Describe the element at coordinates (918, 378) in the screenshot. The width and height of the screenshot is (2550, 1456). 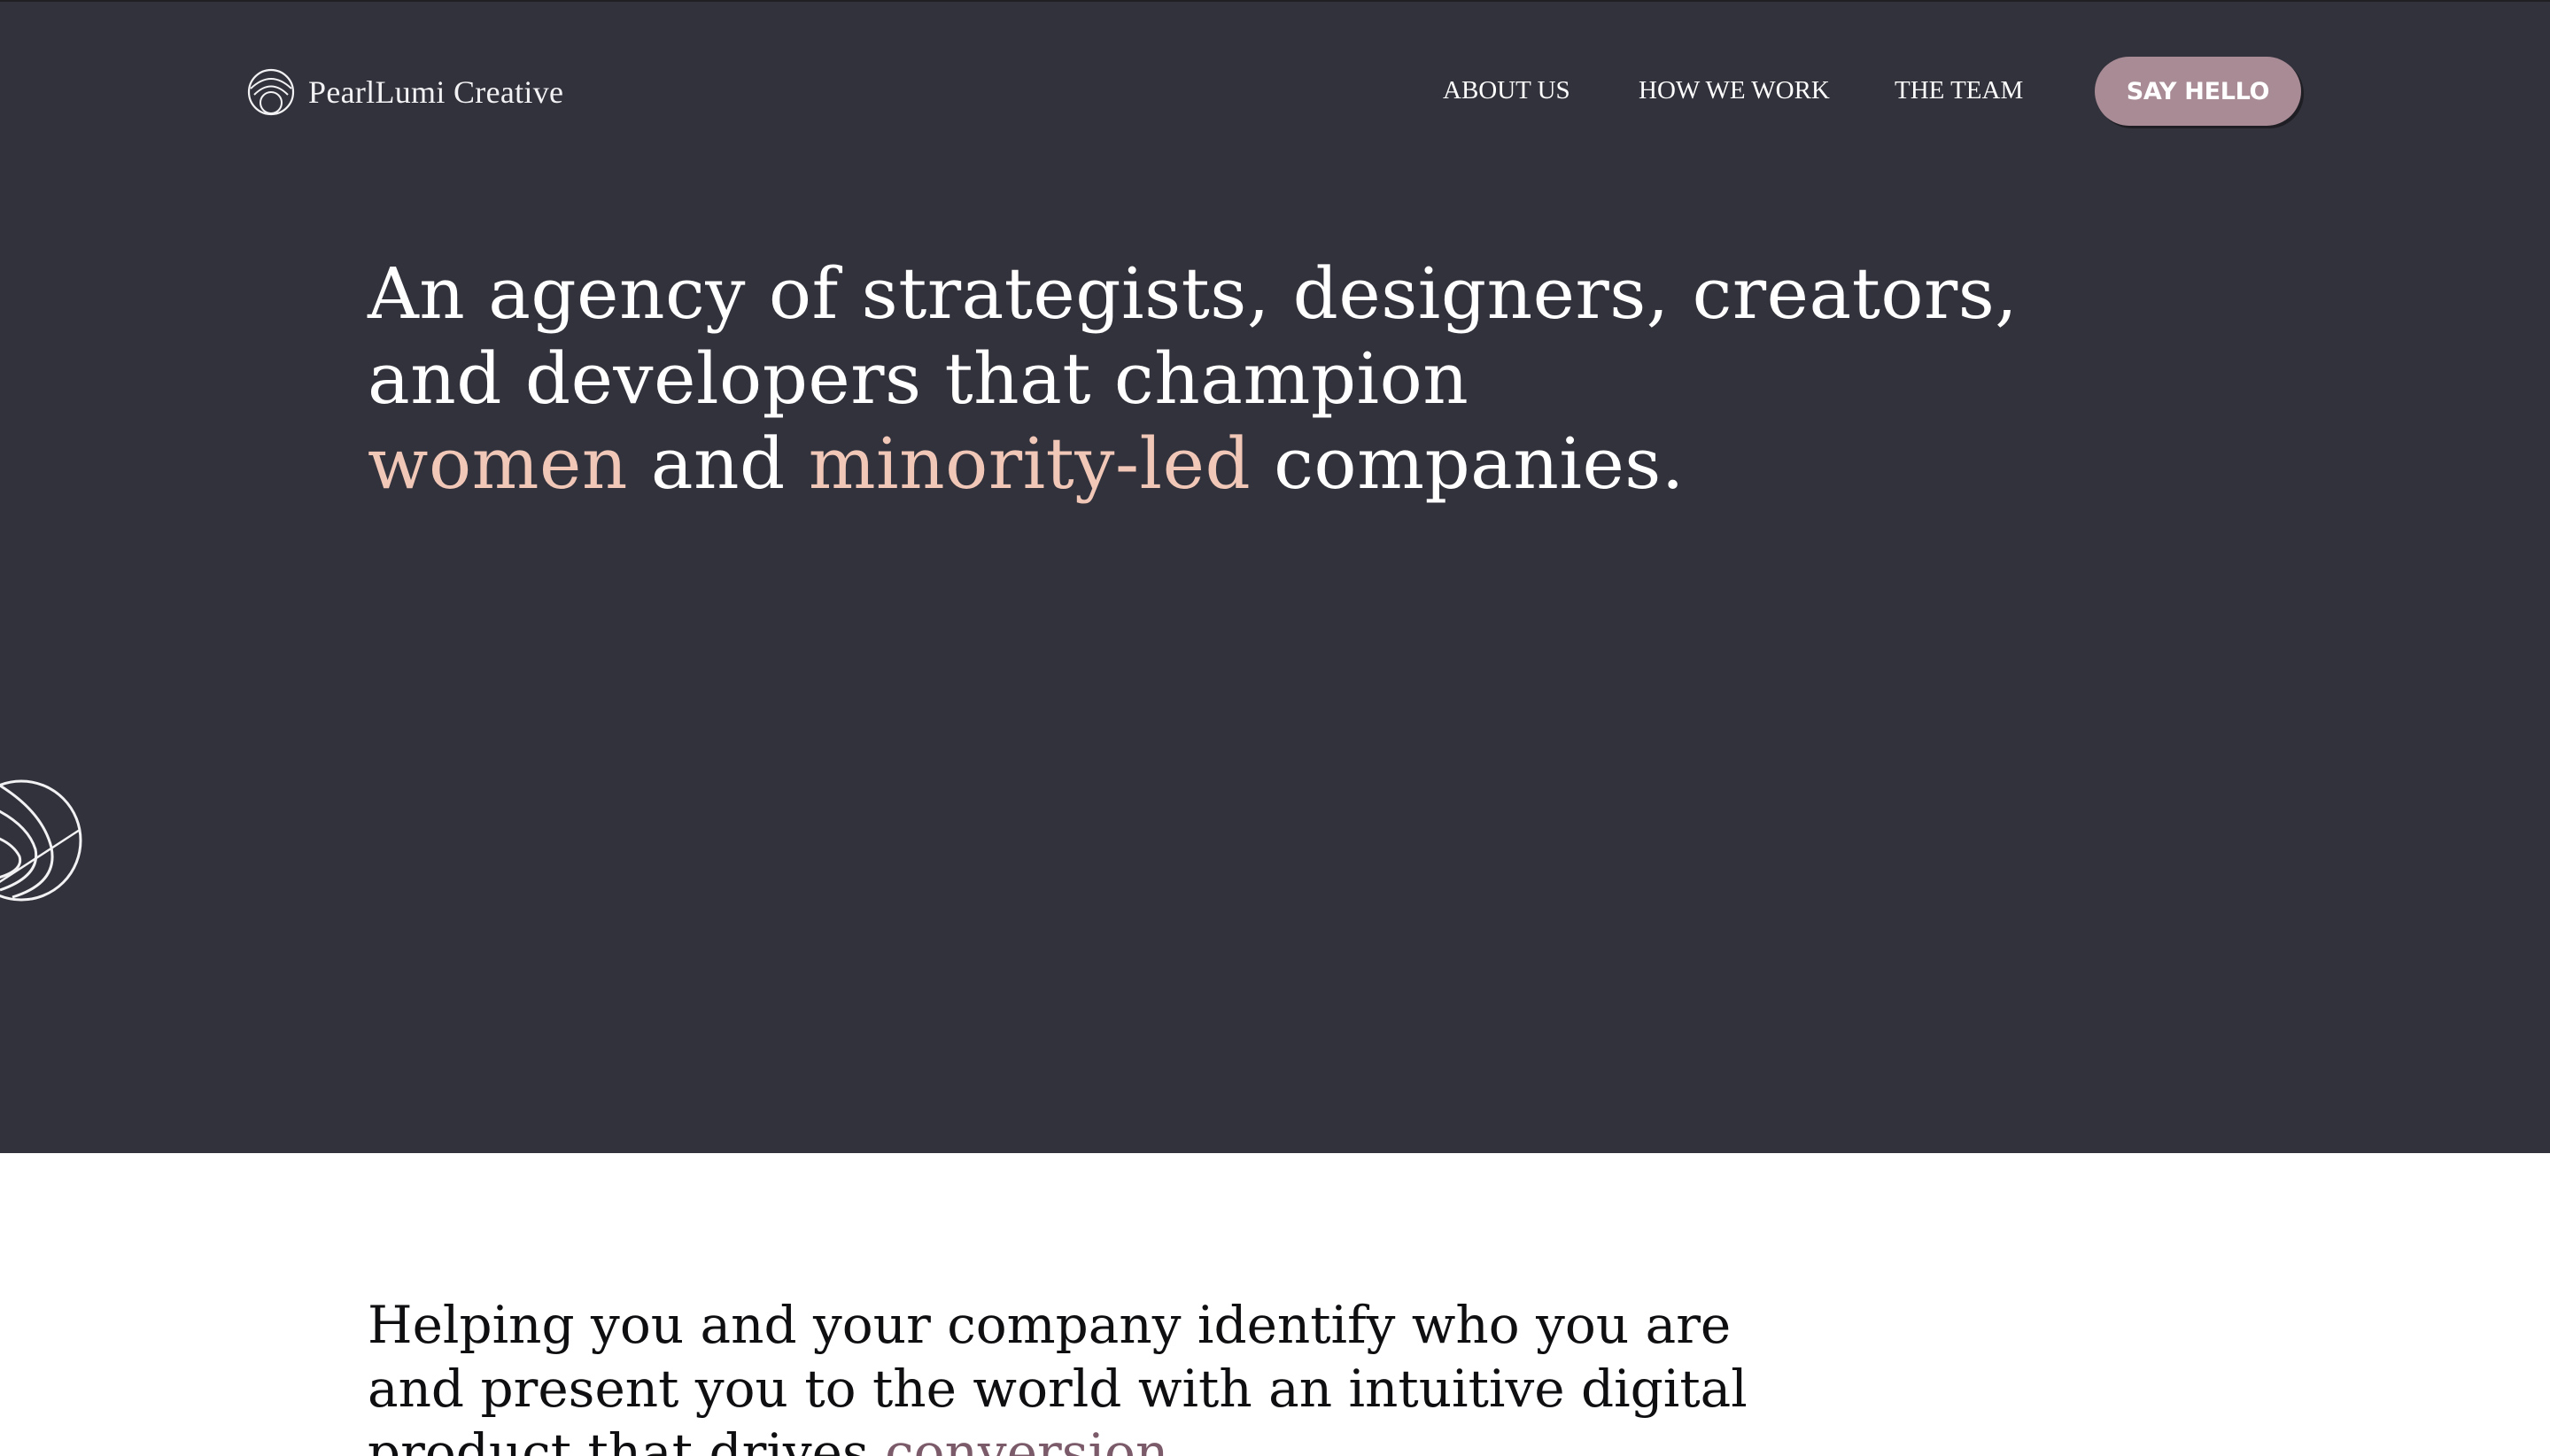
I see `hero-headline-line-2: and developers that champion` at that location.